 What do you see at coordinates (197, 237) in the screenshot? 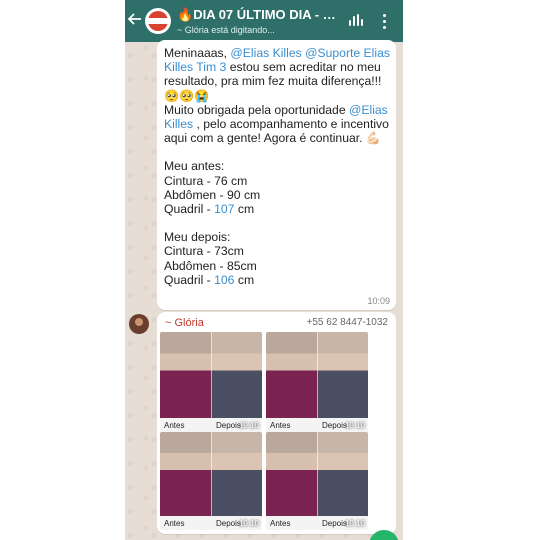
I see `after-title: Meu depois:` at bounding box center [197, 237].